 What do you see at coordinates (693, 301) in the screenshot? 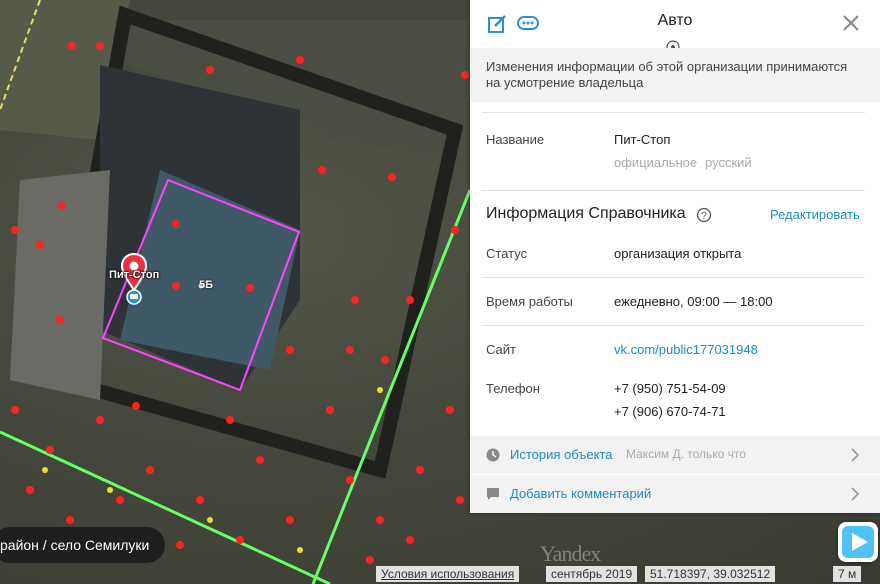
I see `hours-value: ежедневно, 09:00 — 18:00` at bounding box center [693, 301].